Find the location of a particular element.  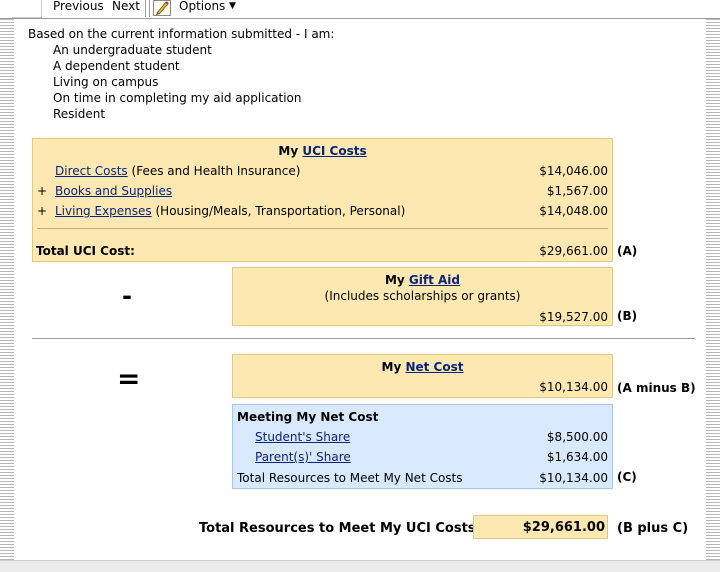

bottom-scroll-bar is located at coordinates (360, 566).